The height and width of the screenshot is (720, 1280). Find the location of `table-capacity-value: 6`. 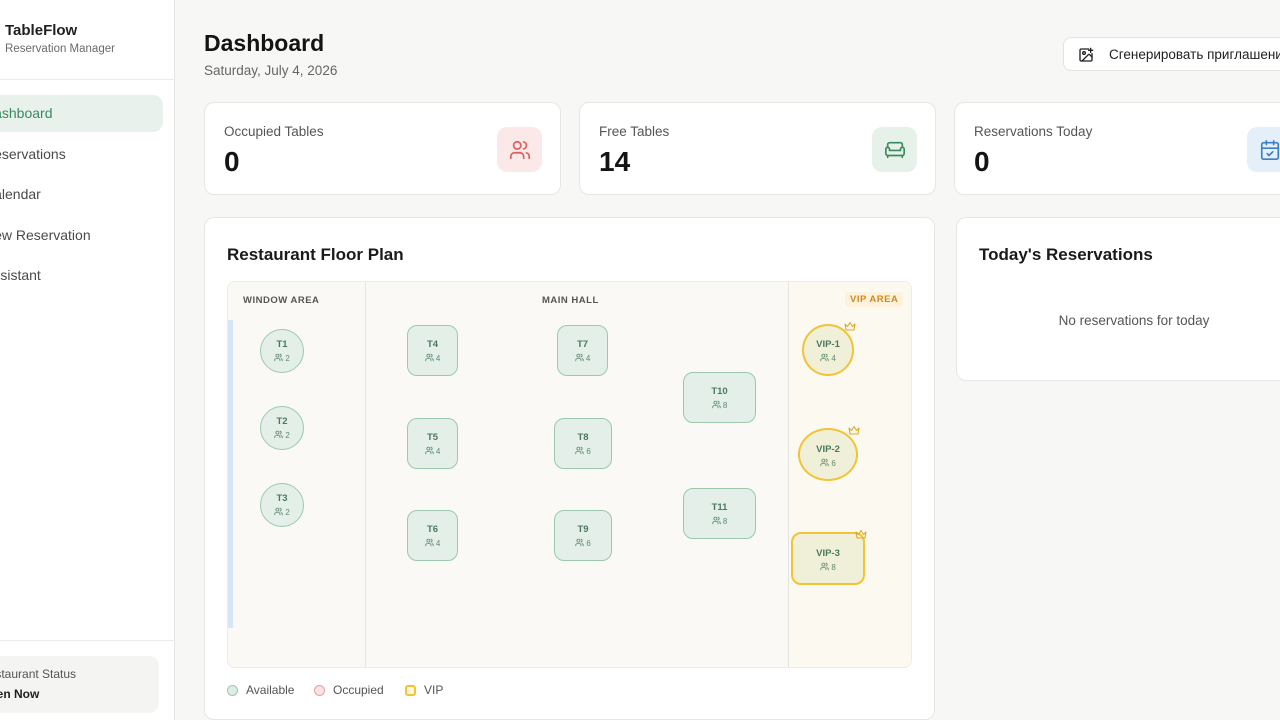

table-capacity-value: 6 is located at coordinates (587, 543).